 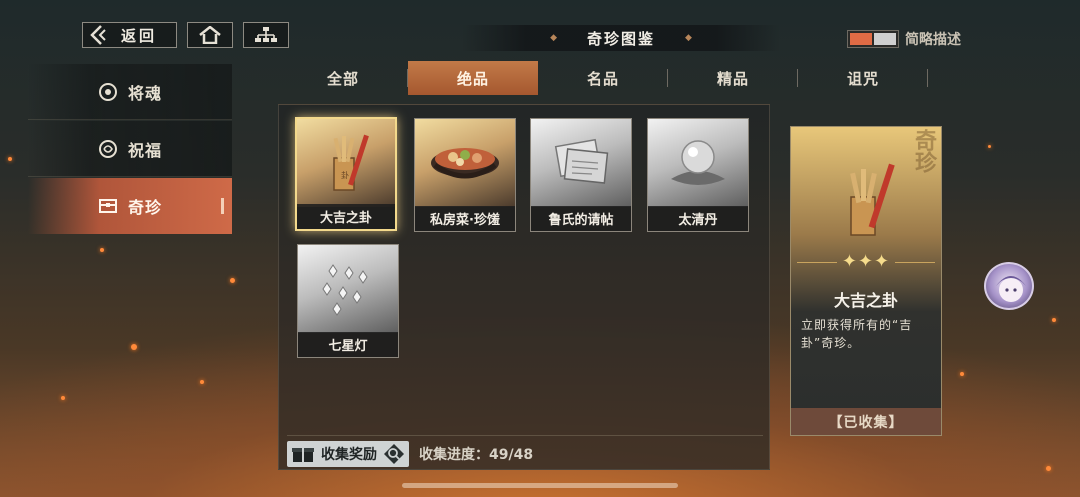 I want to click on category-sidebar: 将魂 祝福 奇珍, so click(x=130, y=149).